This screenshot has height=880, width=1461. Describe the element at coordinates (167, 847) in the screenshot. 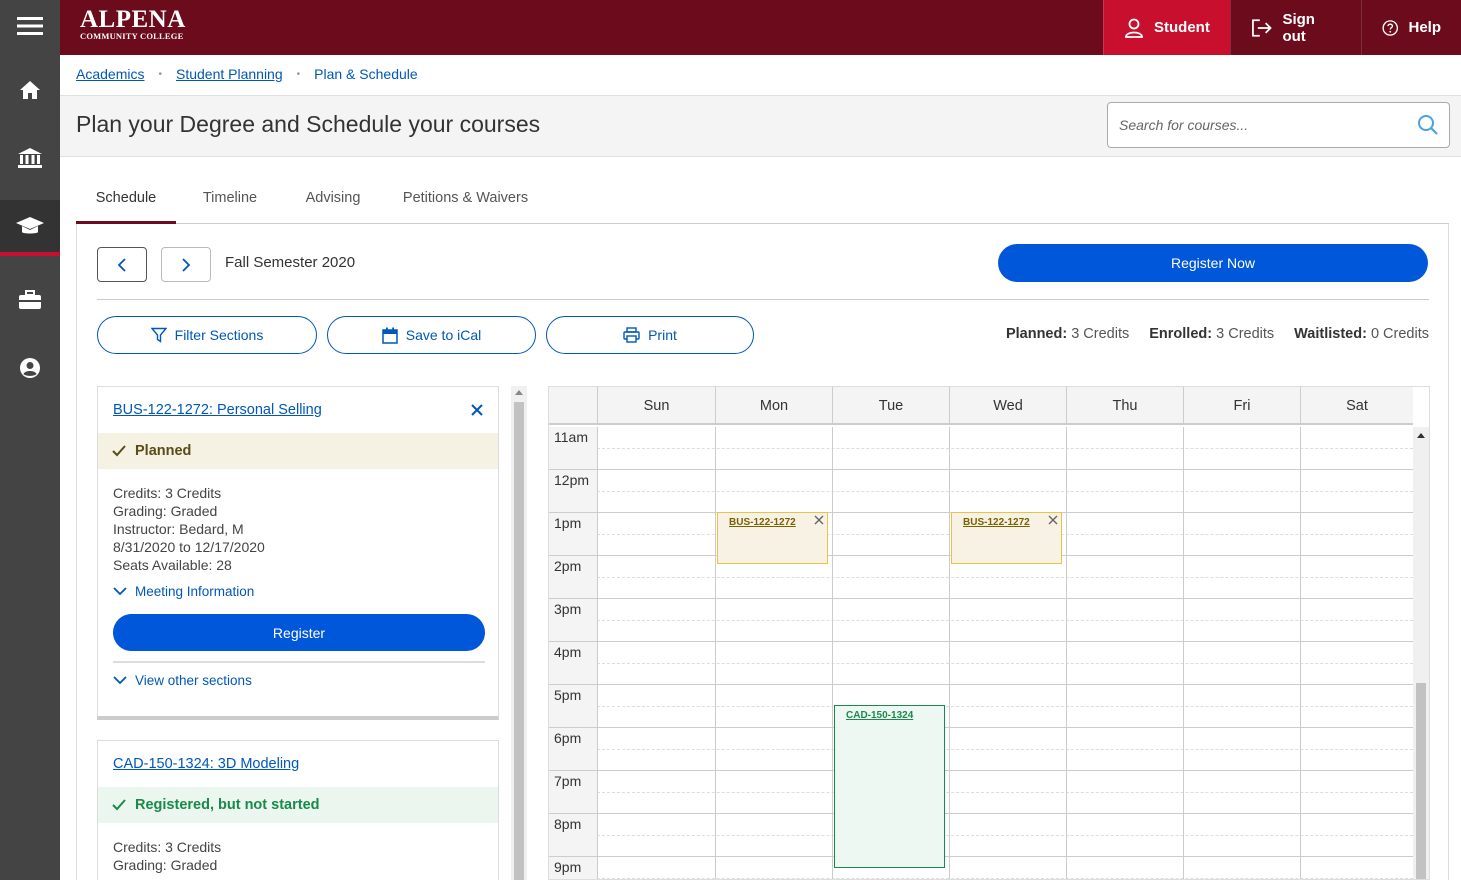

I see `course-credits: Credits: 3 Credits` at that location.